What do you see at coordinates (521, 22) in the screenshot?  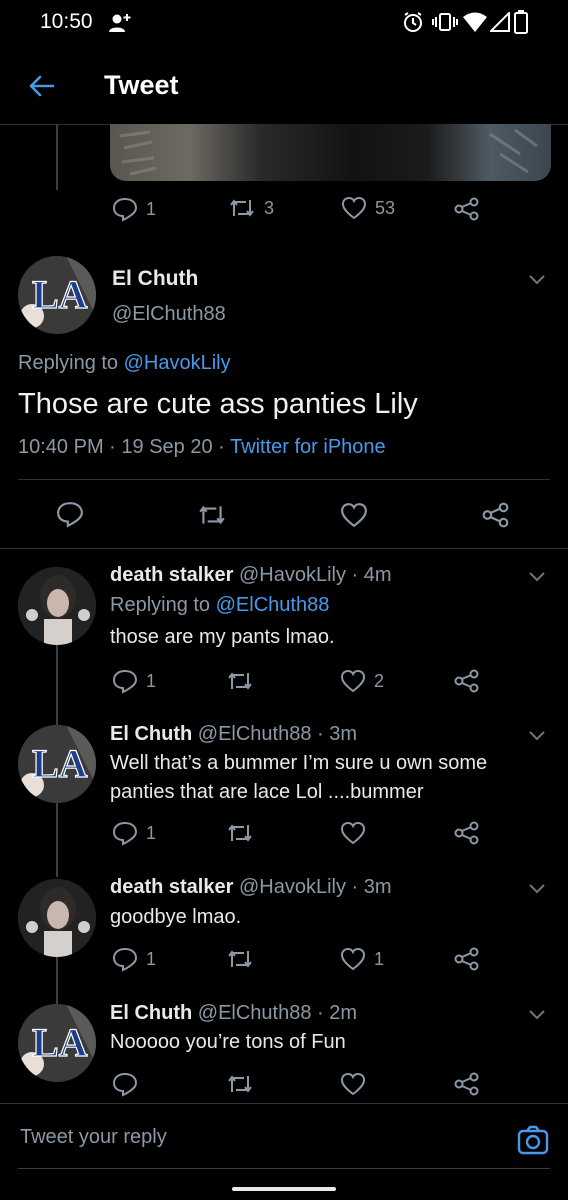 I see `battery-icon` at bounding box center [521, 22].